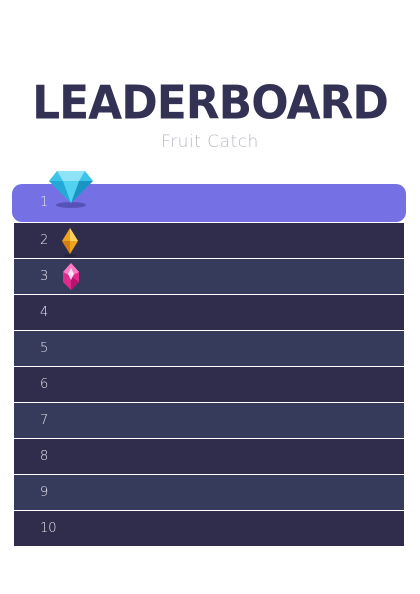 This screenshot has height=594, width=420. What do you see at coordinates (209, 384) in the screenshot?
I see `leaderboard-row-6: 6` at bounding box center [209, 384].